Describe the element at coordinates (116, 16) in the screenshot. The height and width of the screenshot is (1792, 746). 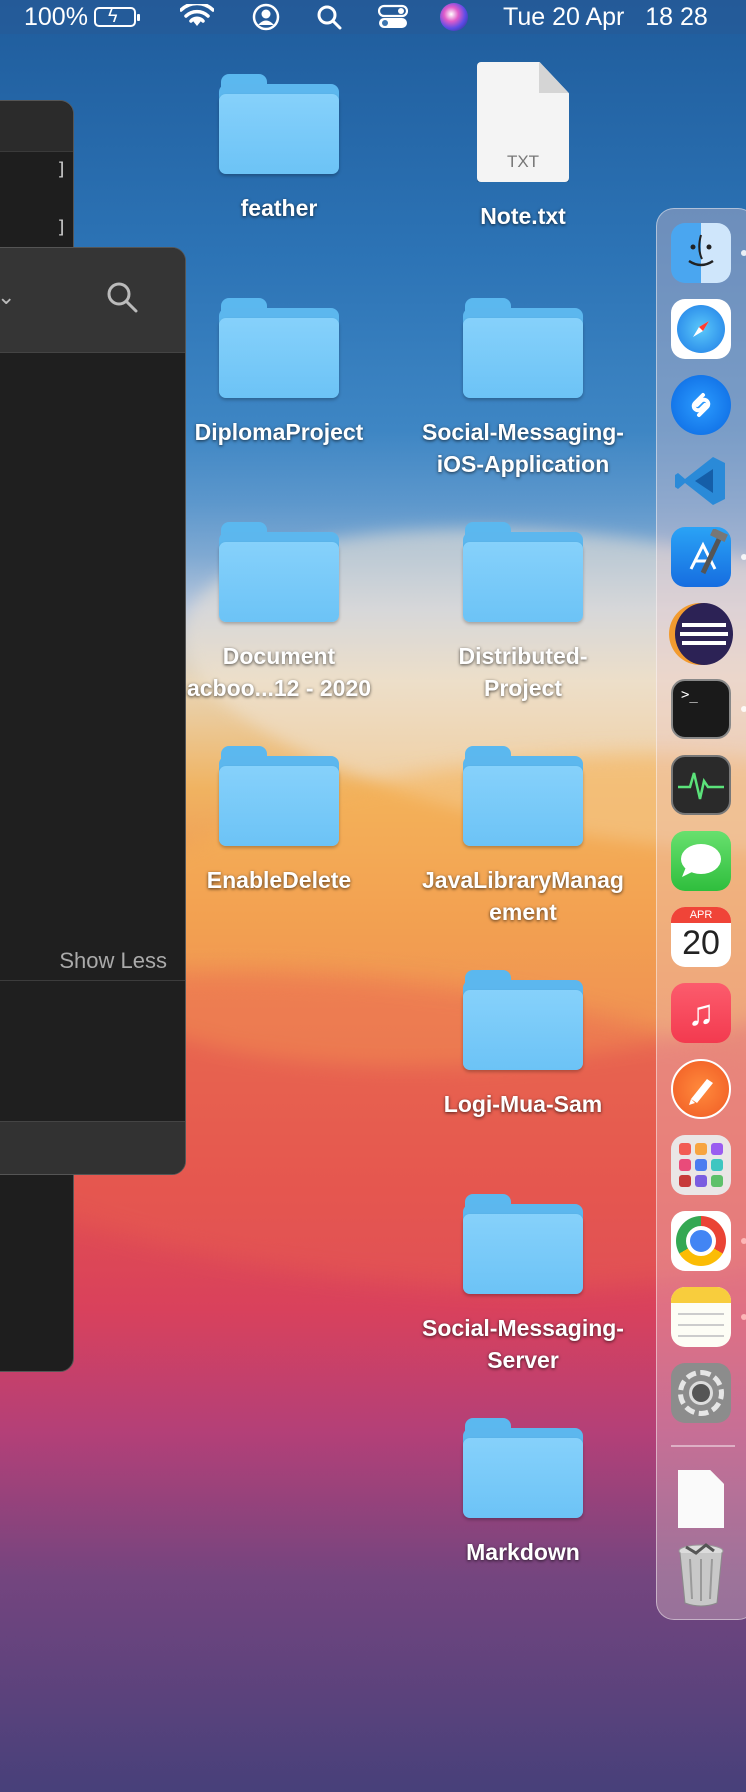
I see `battery-charging-icon: ϟ` at that location.